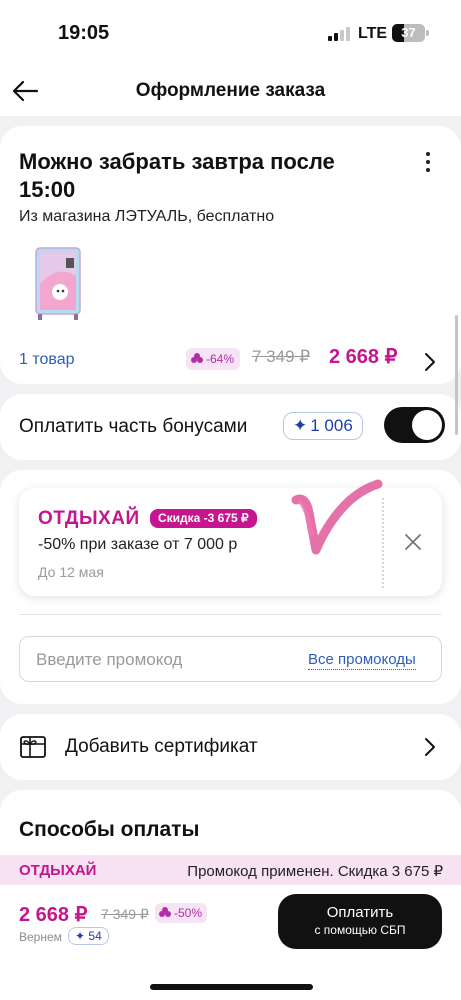  I want to click on network-label: LTE, so click(373, 33).